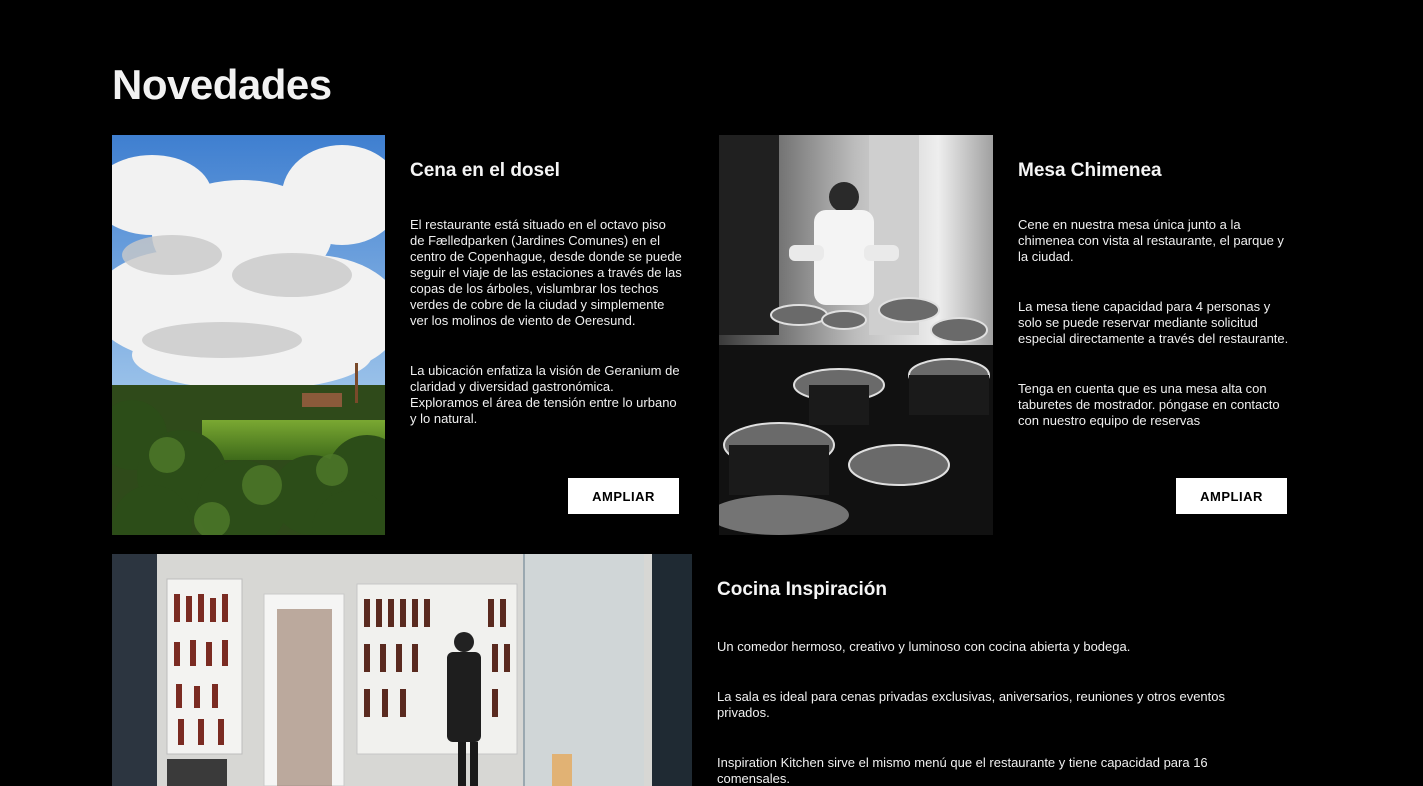  Describe the element at coordinates (802, 589) in the screenshot. I see `card-title: Cocina Inspiración` at that location.